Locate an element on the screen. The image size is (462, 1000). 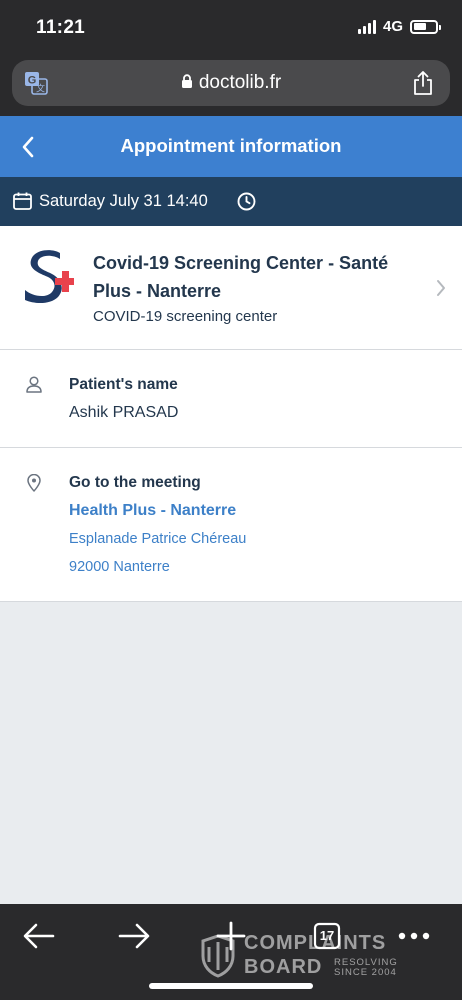
address-bar: G 文 doctolib.fr is located at coordinates (231, 83).